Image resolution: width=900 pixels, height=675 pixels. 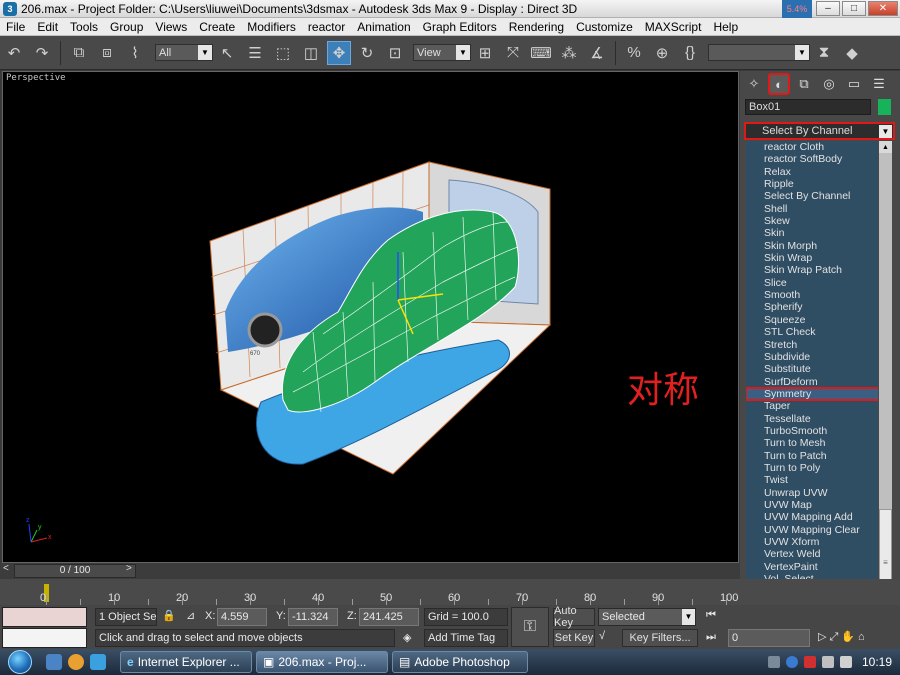 What do you see at coordinates (759, 52) in the screenshot?
I see `named-selection-sets-dropdown: ▼` at bounding box center [759, 52].